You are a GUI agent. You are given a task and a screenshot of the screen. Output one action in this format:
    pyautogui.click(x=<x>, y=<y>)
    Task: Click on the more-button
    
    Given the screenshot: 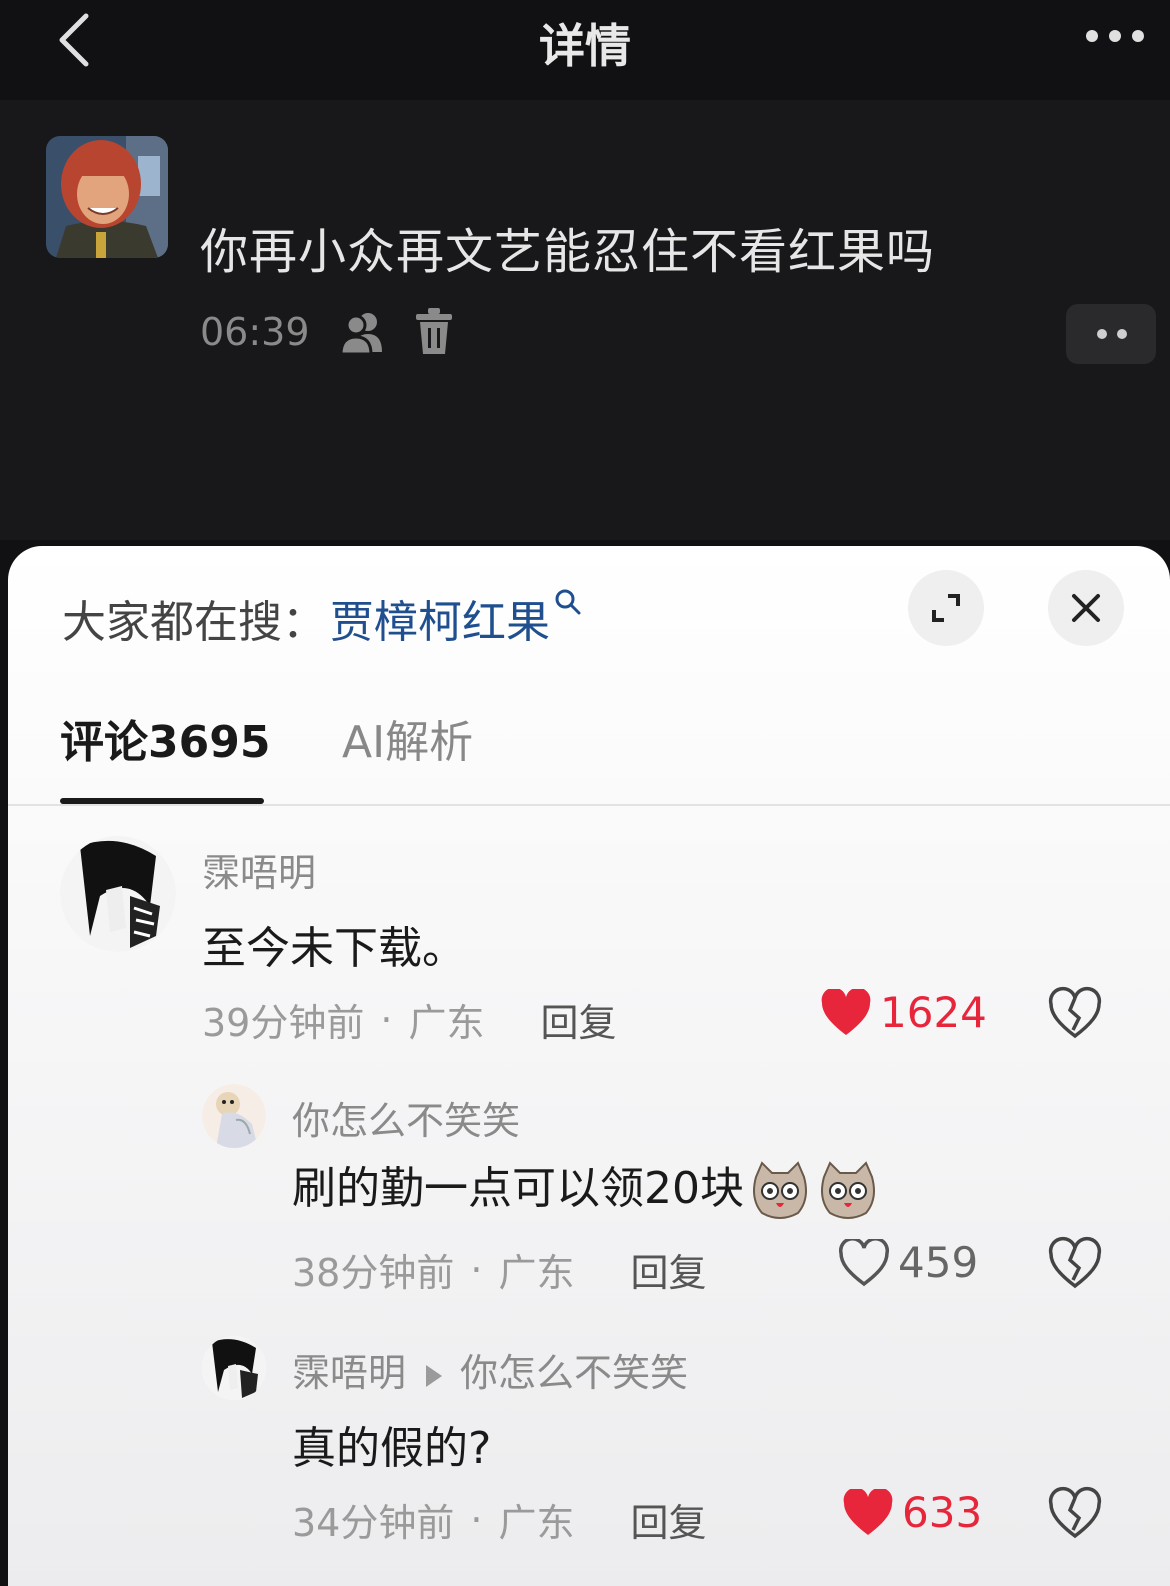 What is the action you would take?
    pyautogui.click(x=1115, y=36)
    